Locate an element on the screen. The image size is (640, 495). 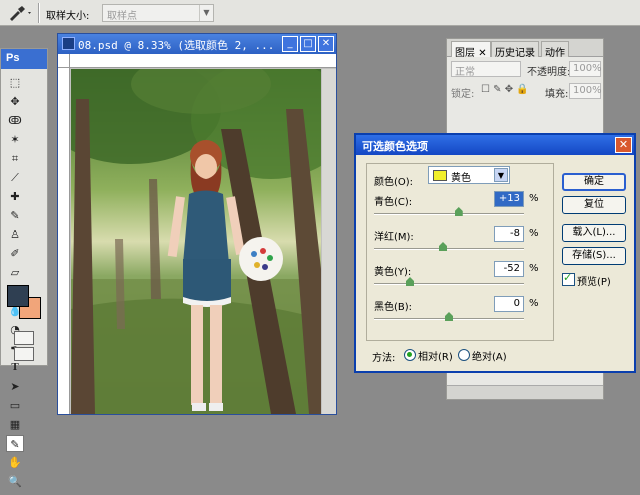
maximize-button: □ is located at coordinates (308, 44).